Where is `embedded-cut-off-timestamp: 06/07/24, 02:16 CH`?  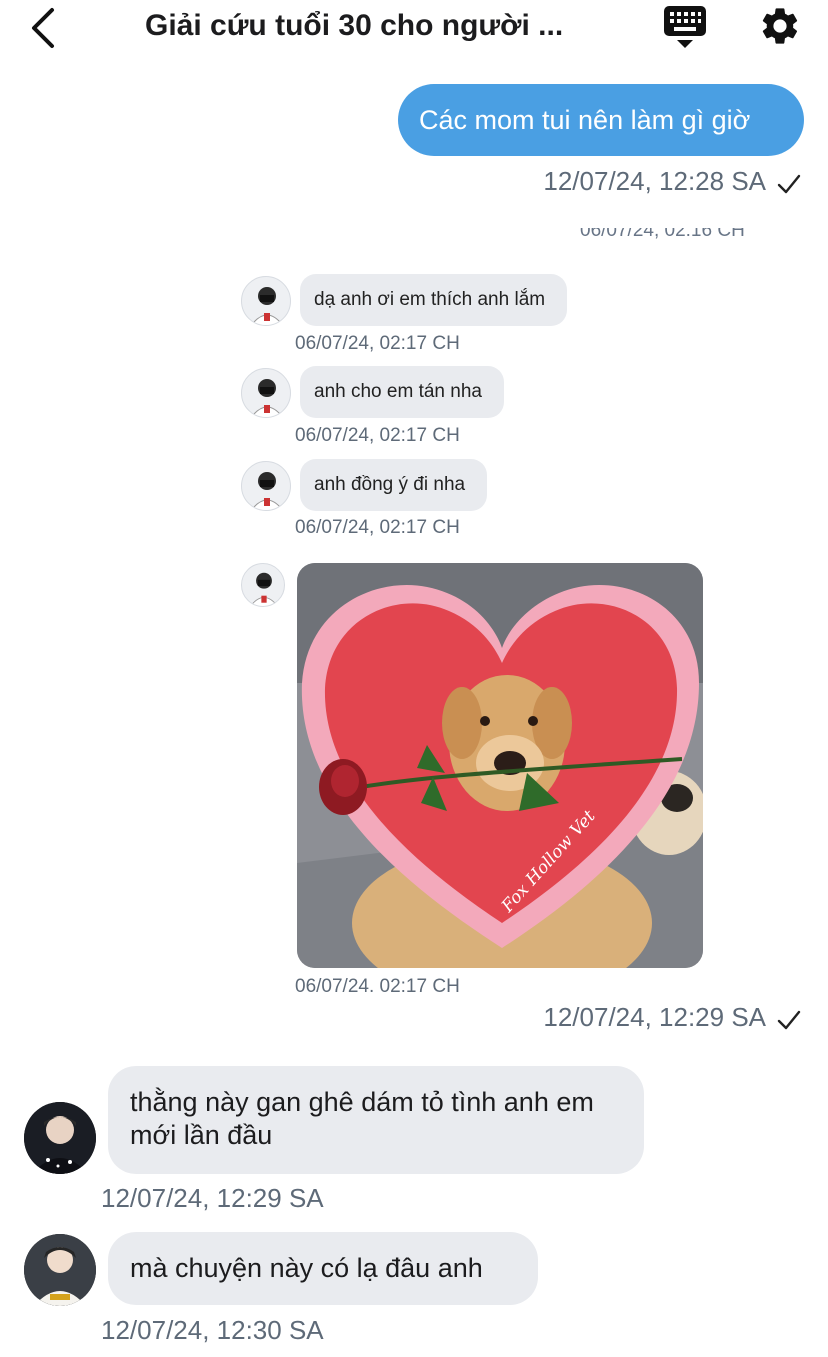
embedded-cut-off-timestamp: 06/07/24, 02:16 CH is located at coordinates (662, 234).